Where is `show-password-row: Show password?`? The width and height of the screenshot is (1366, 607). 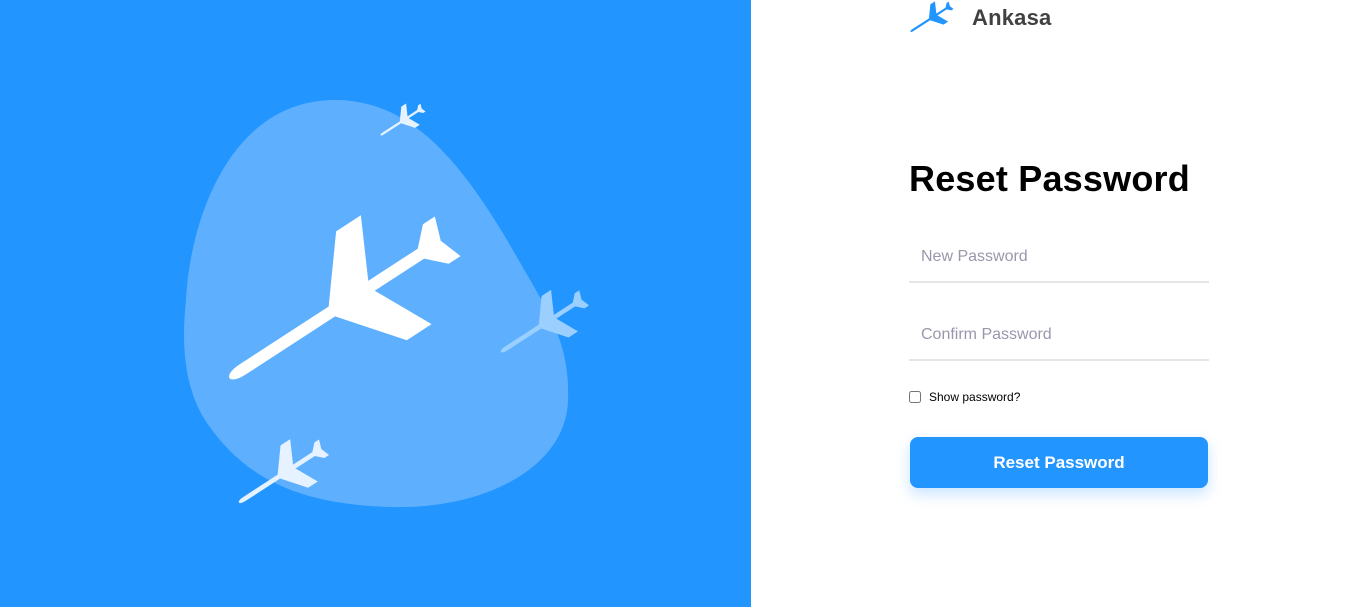 show-password-row: Show password? is located at coordinates (964, 397).